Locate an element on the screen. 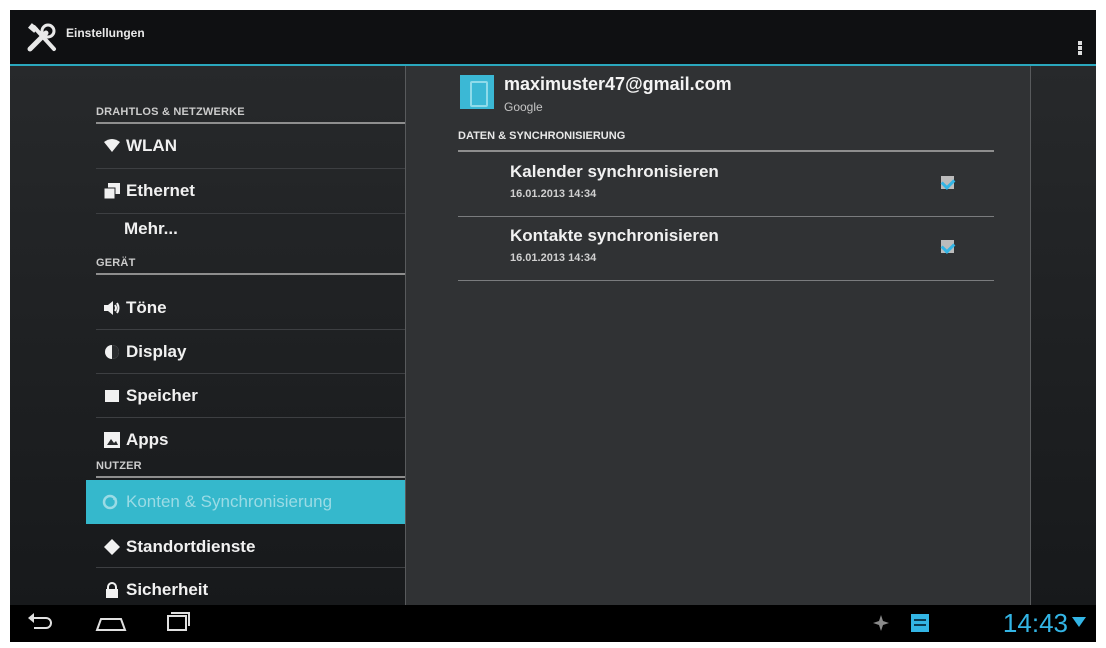  apps-icon is located at coordinates (112, 440).